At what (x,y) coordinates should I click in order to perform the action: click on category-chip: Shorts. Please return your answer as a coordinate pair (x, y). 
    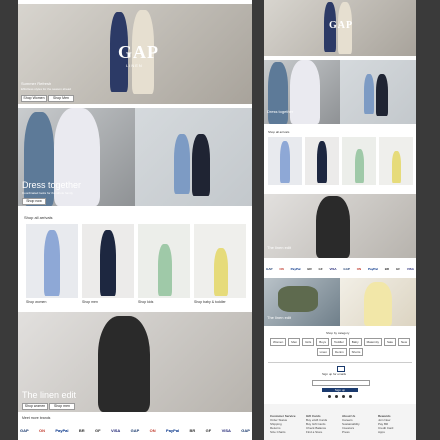
    Looking at the image, I should click on (356, 352).